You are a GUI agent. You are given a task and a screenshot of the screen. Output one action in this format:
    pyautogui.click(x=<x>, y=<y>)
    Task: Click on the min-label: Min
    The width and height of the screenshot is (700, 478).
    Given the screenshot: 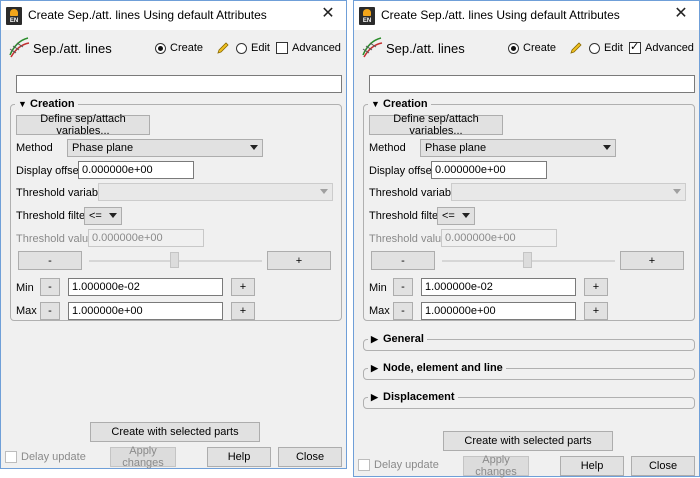 What is the action you would take?
    pyautogui.click(x=378, y=288)
    